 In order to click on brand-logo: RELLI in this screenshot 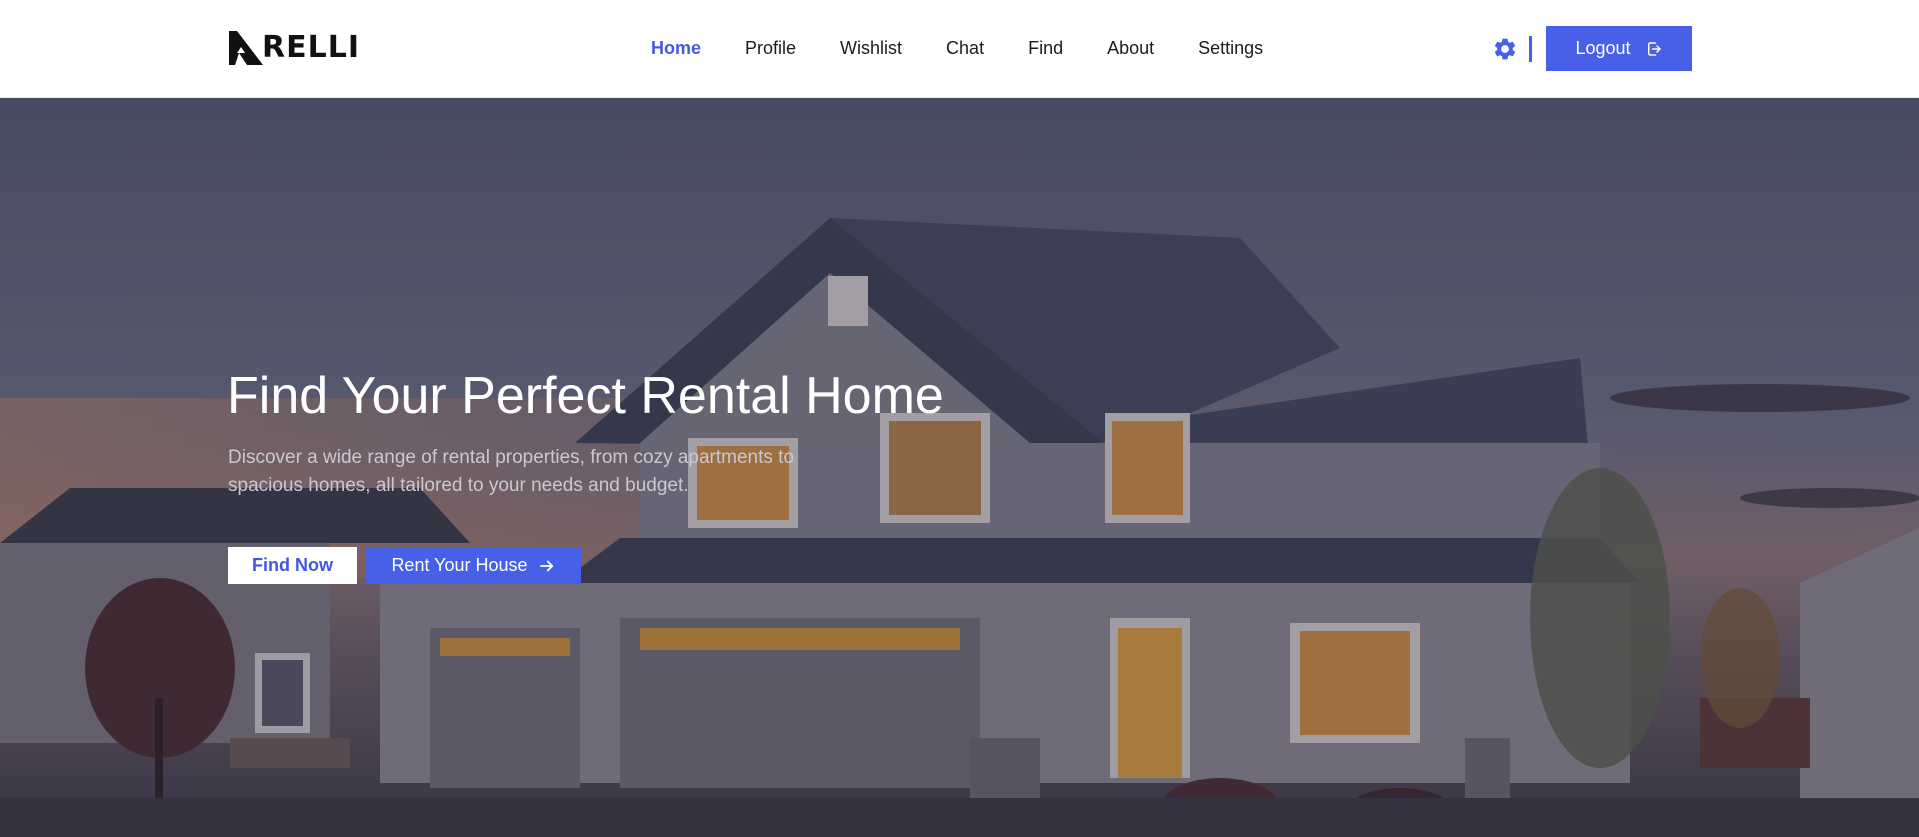, I will do `click(293, 48)`.